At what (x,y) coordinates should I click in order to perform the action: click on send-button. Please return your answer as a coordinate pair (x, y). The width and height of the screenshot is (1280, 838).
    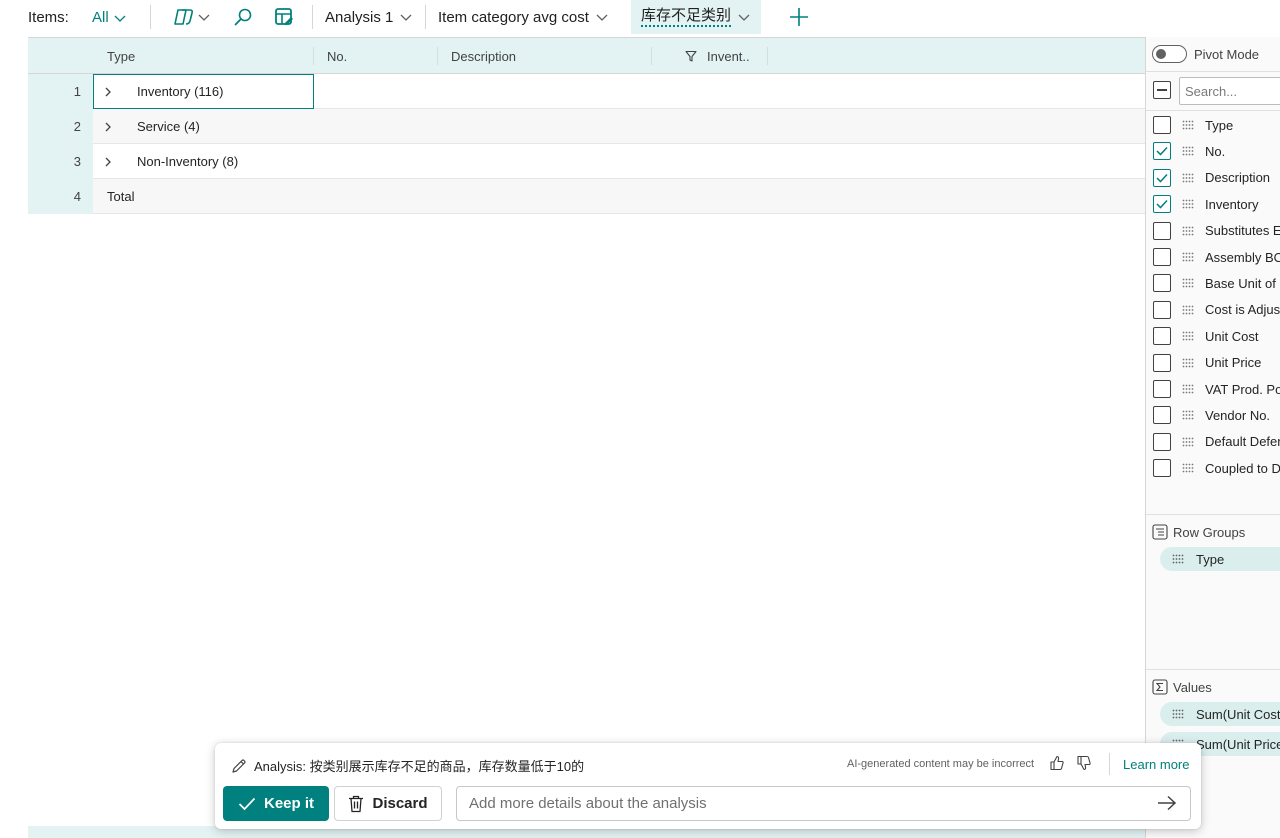
    Looking at the image, I should click on (1167, 803).